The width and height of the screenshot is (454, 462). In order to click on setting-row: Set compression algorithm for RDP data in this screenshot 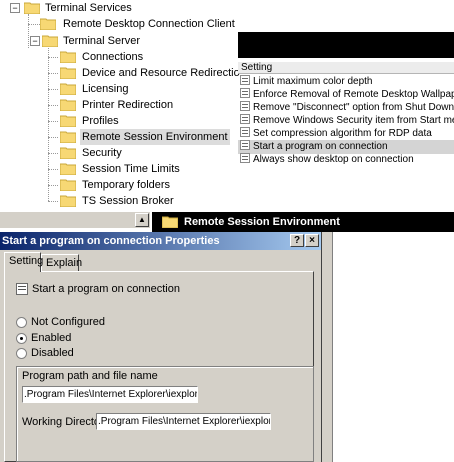, I will do `click(346, 134)`.